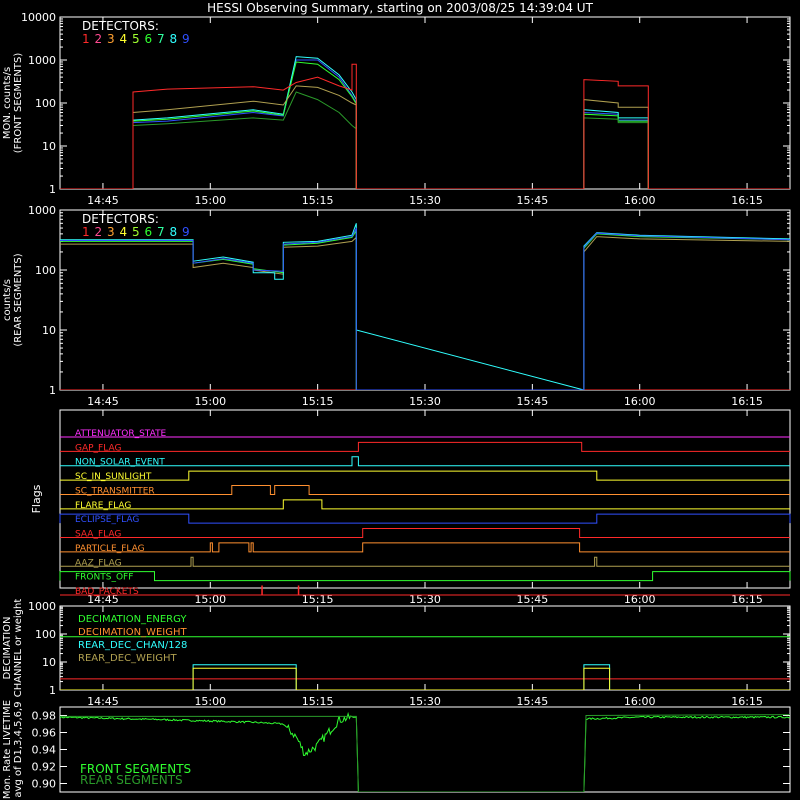 The image size is (800, 800). What do you see at coordinates (132, 645) in the screenshot?
I see `legend-entry: REAR_DEC_CHAN/128` at bounding box center [132, 645].